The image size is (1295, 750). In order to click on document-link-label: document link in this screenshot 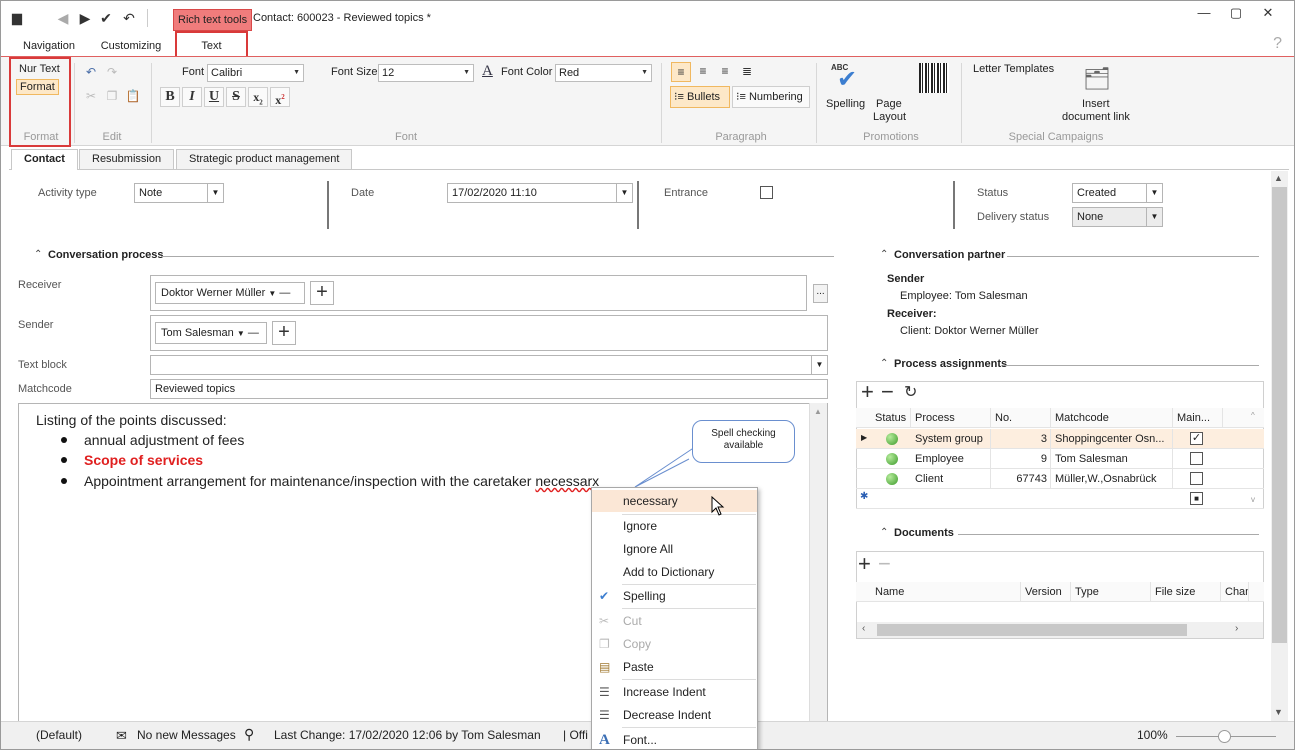, I will do `click(1096, 117)`.